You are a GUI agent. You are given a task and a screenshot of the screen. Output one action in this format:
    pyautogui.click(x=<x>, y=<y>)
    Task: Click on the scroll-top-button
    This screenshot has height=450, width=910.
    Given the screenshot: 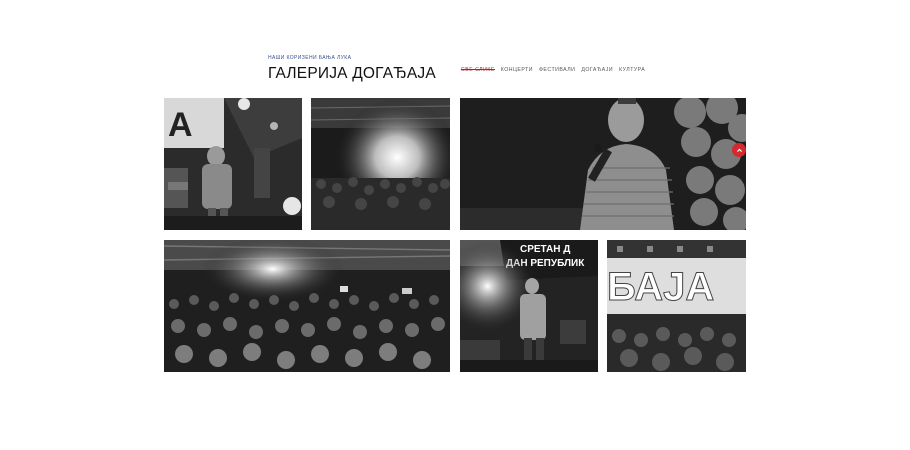 What is the action you would take?
    pyautogui.click(x=739, y=150)
    